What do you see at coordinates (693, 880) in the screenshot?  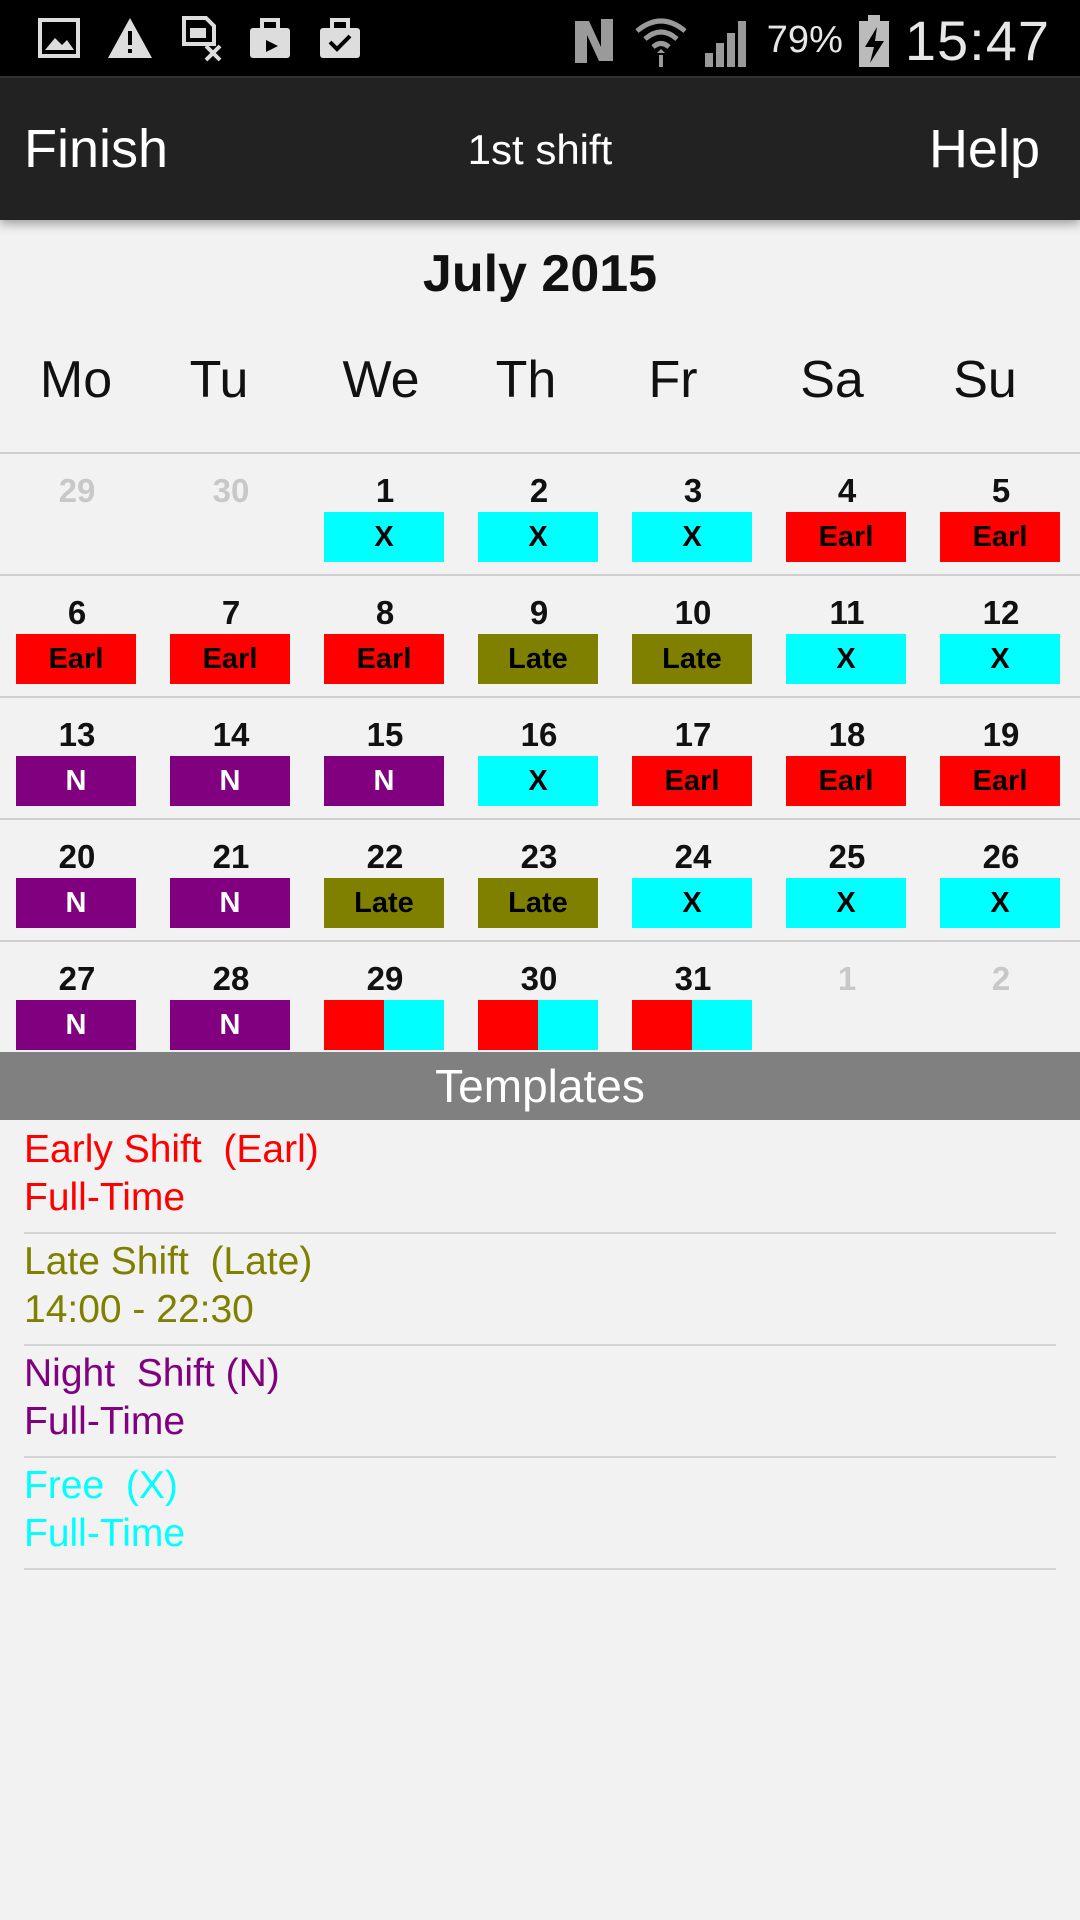 I see `calendar-day-cell: 24 X` at bounding box center [693, 880].